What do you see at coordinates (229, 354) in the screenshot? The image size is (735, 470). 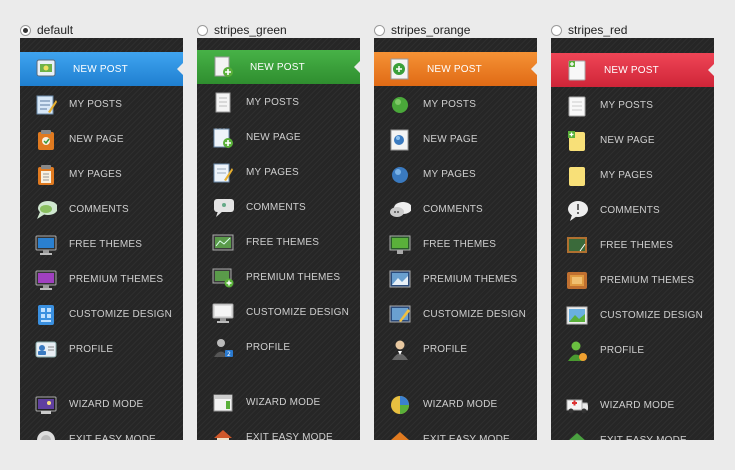 I see `svg-text: 2` at bounding box center [229, 354].